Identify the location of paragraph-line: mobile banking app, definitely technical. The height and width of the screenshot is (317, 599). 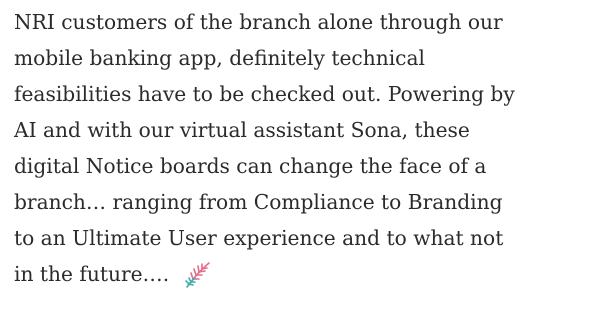
(219, 58).